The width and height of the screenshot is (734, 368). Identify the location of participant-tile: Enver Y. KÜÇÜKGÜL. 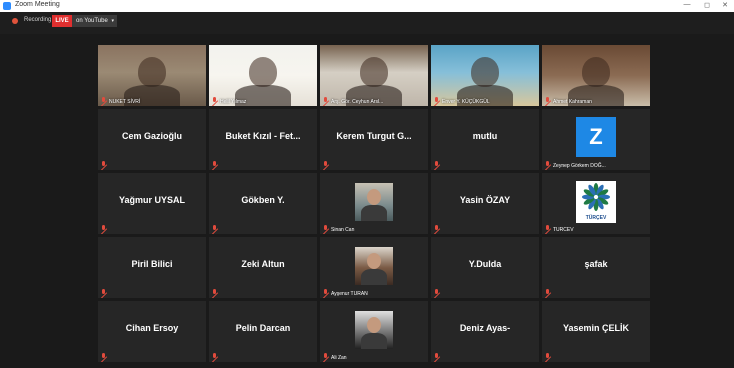
(485, 75).